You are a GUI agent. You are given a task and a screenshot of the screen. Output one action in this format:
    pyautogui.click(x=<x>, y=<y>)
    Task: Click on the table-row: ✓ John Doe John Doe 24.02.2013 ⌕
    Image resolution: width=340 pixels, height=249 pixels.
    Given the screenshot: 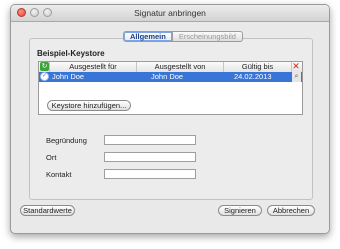 What is the action you would take?
    pyautogui.click(x=170, y=77)
    